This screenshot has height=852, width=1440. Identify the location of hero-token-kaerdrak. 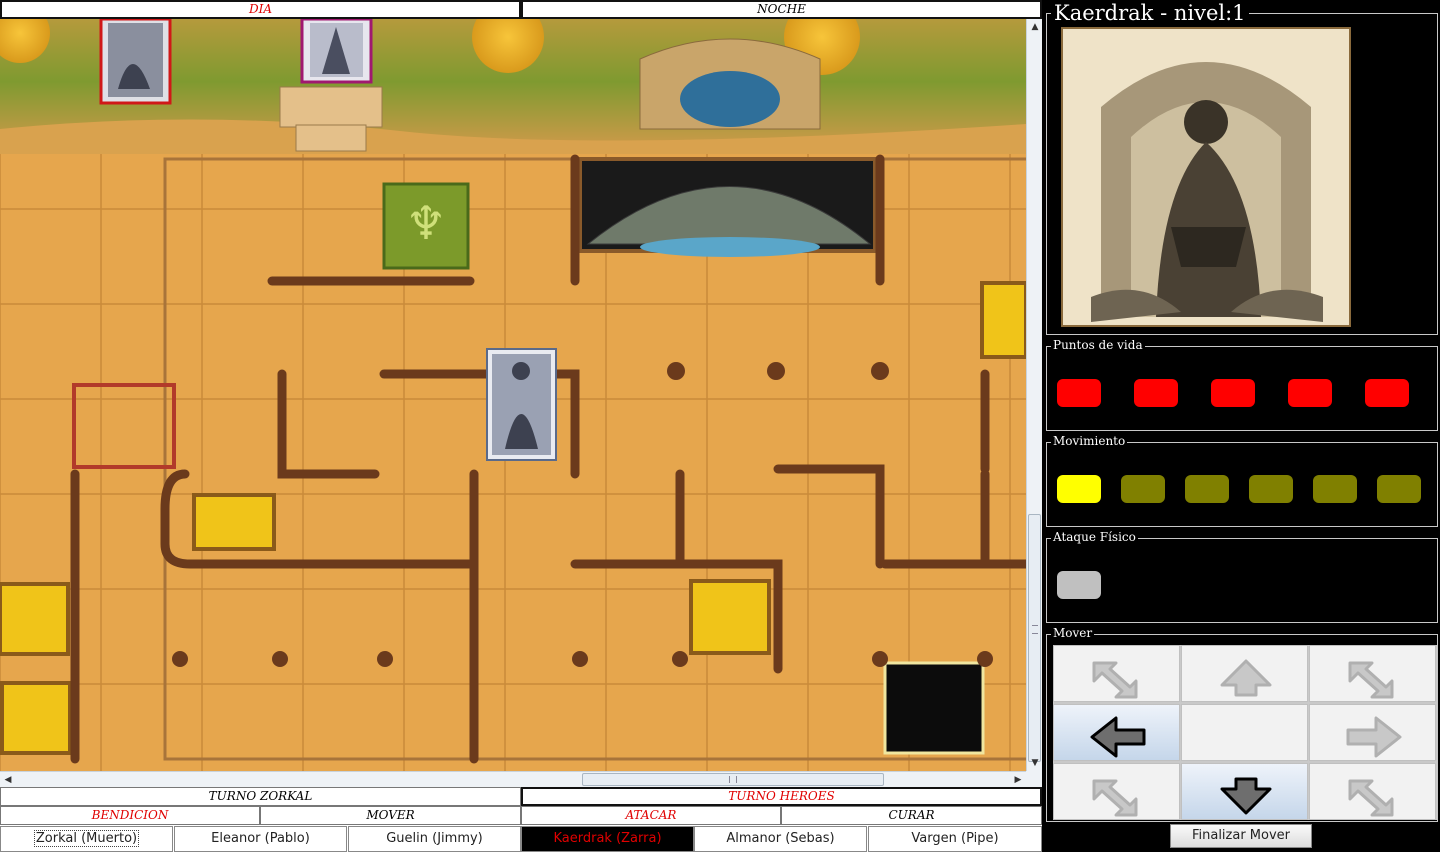
(521, 404).